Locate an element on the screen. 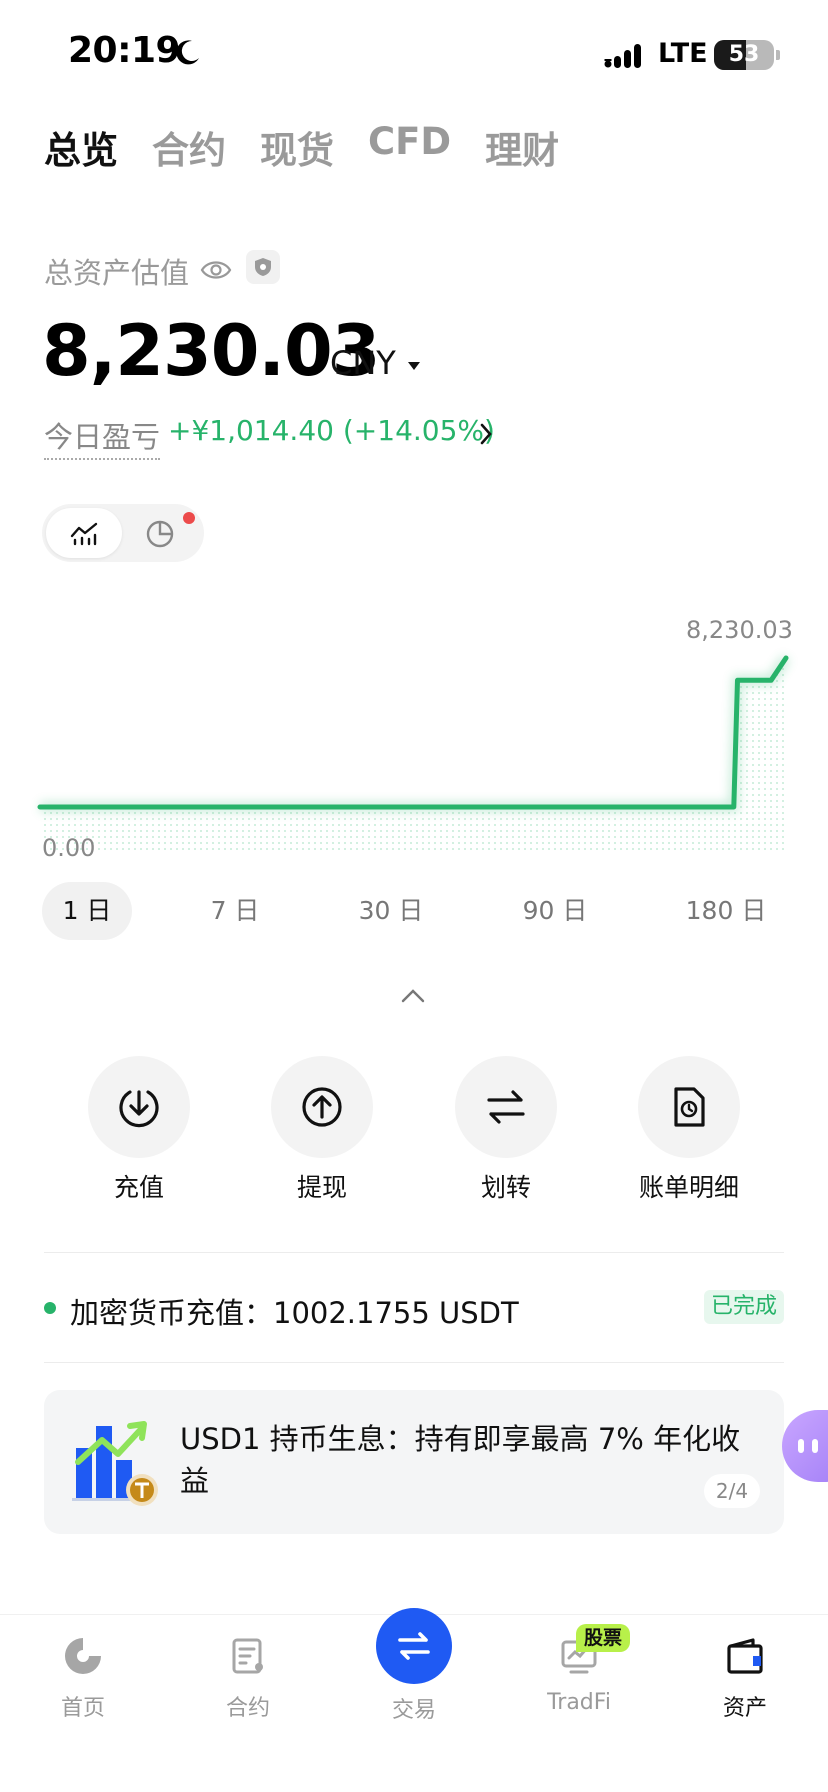 Image resolution: width=828 pixels, height=1792 pixels. bill-icon is located at coordinates (689, 1107).